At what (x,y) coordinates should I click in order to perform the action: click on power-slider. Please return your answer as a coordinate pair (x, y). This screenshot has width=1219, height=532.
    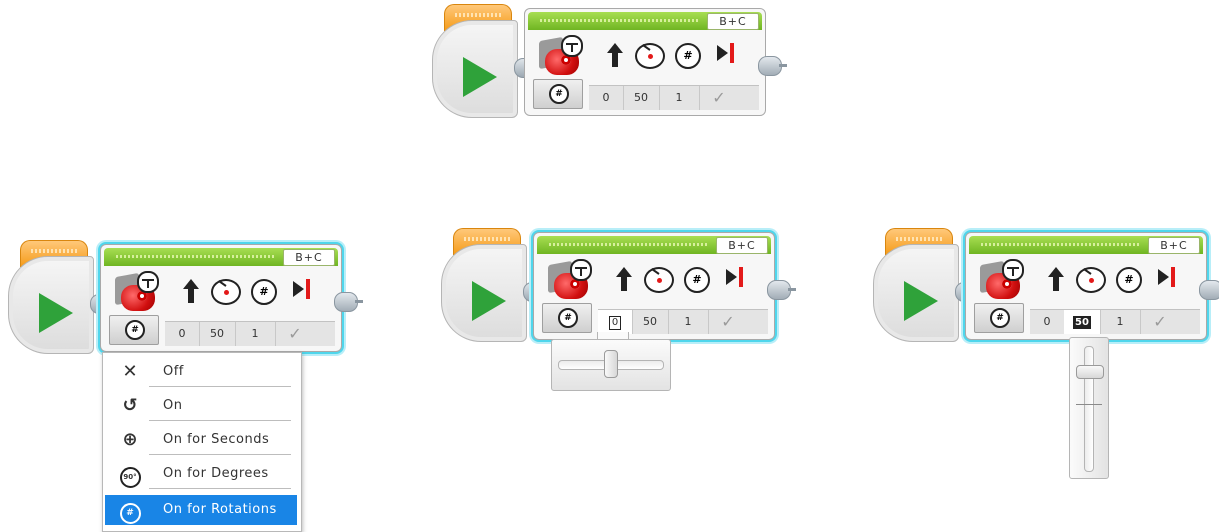
    Looking at the image, I should click on (1089, 408).